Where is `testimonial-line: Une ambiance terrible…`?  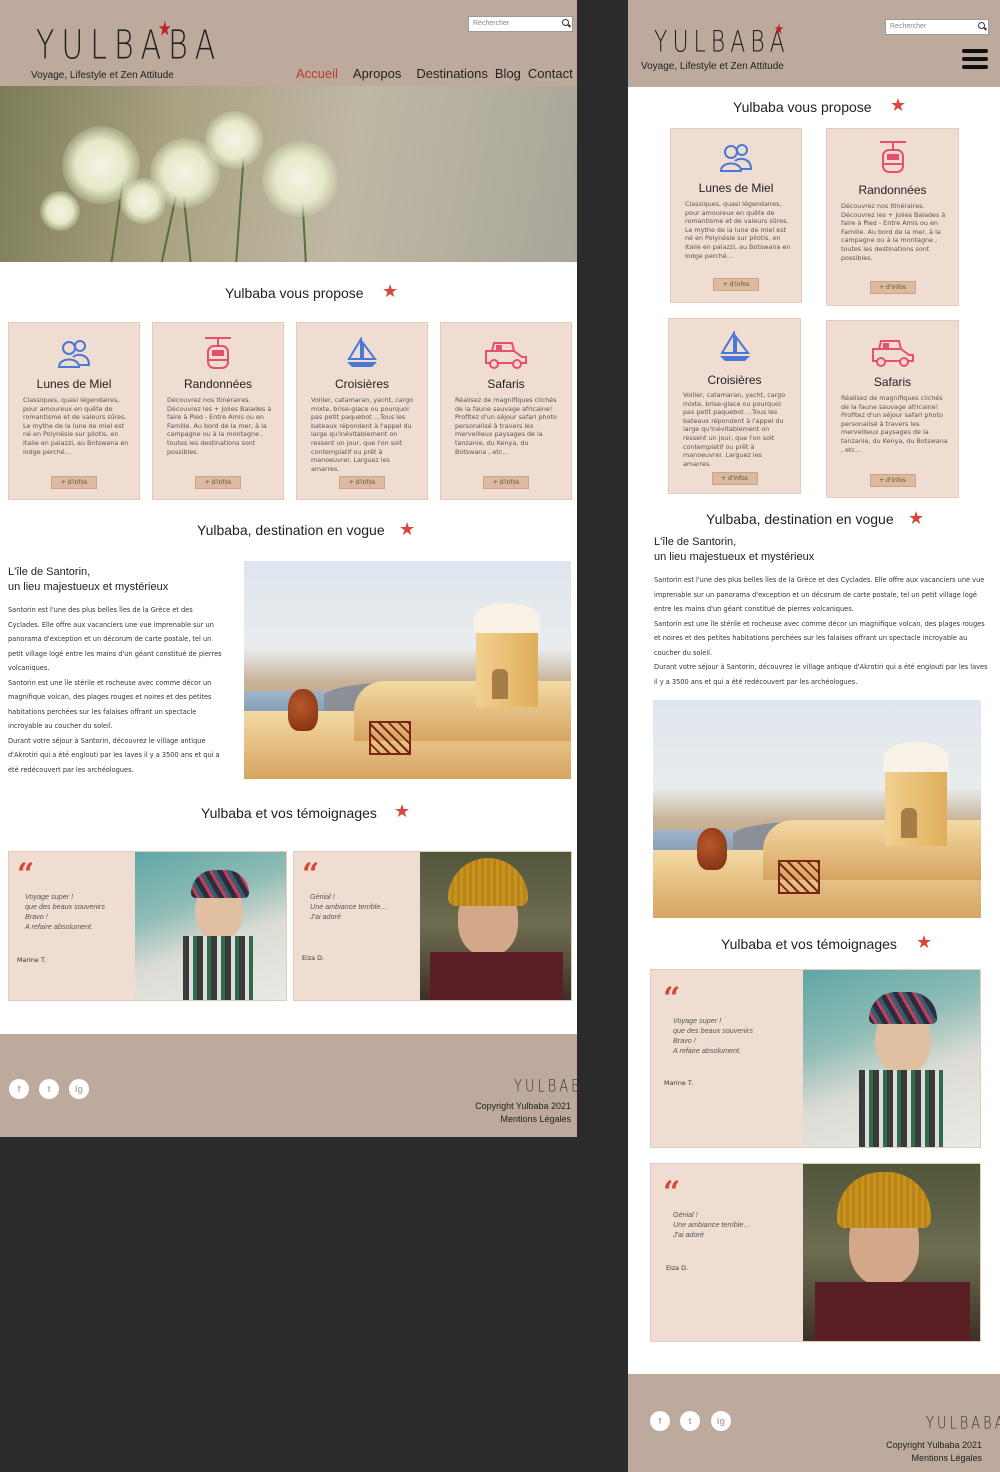 testimonial-line: Une ambiance terrible… is located at coordinates (712, 1224).